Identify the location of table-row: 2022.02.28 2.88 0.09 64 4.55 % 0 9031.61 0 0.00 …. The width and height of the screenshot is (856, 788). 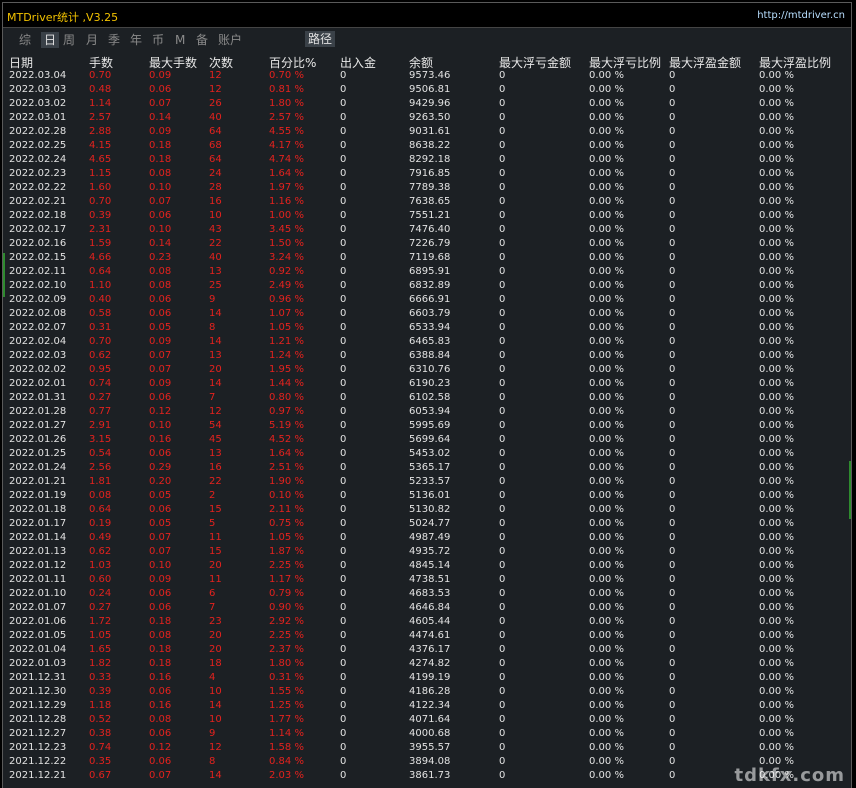
(429, 132).